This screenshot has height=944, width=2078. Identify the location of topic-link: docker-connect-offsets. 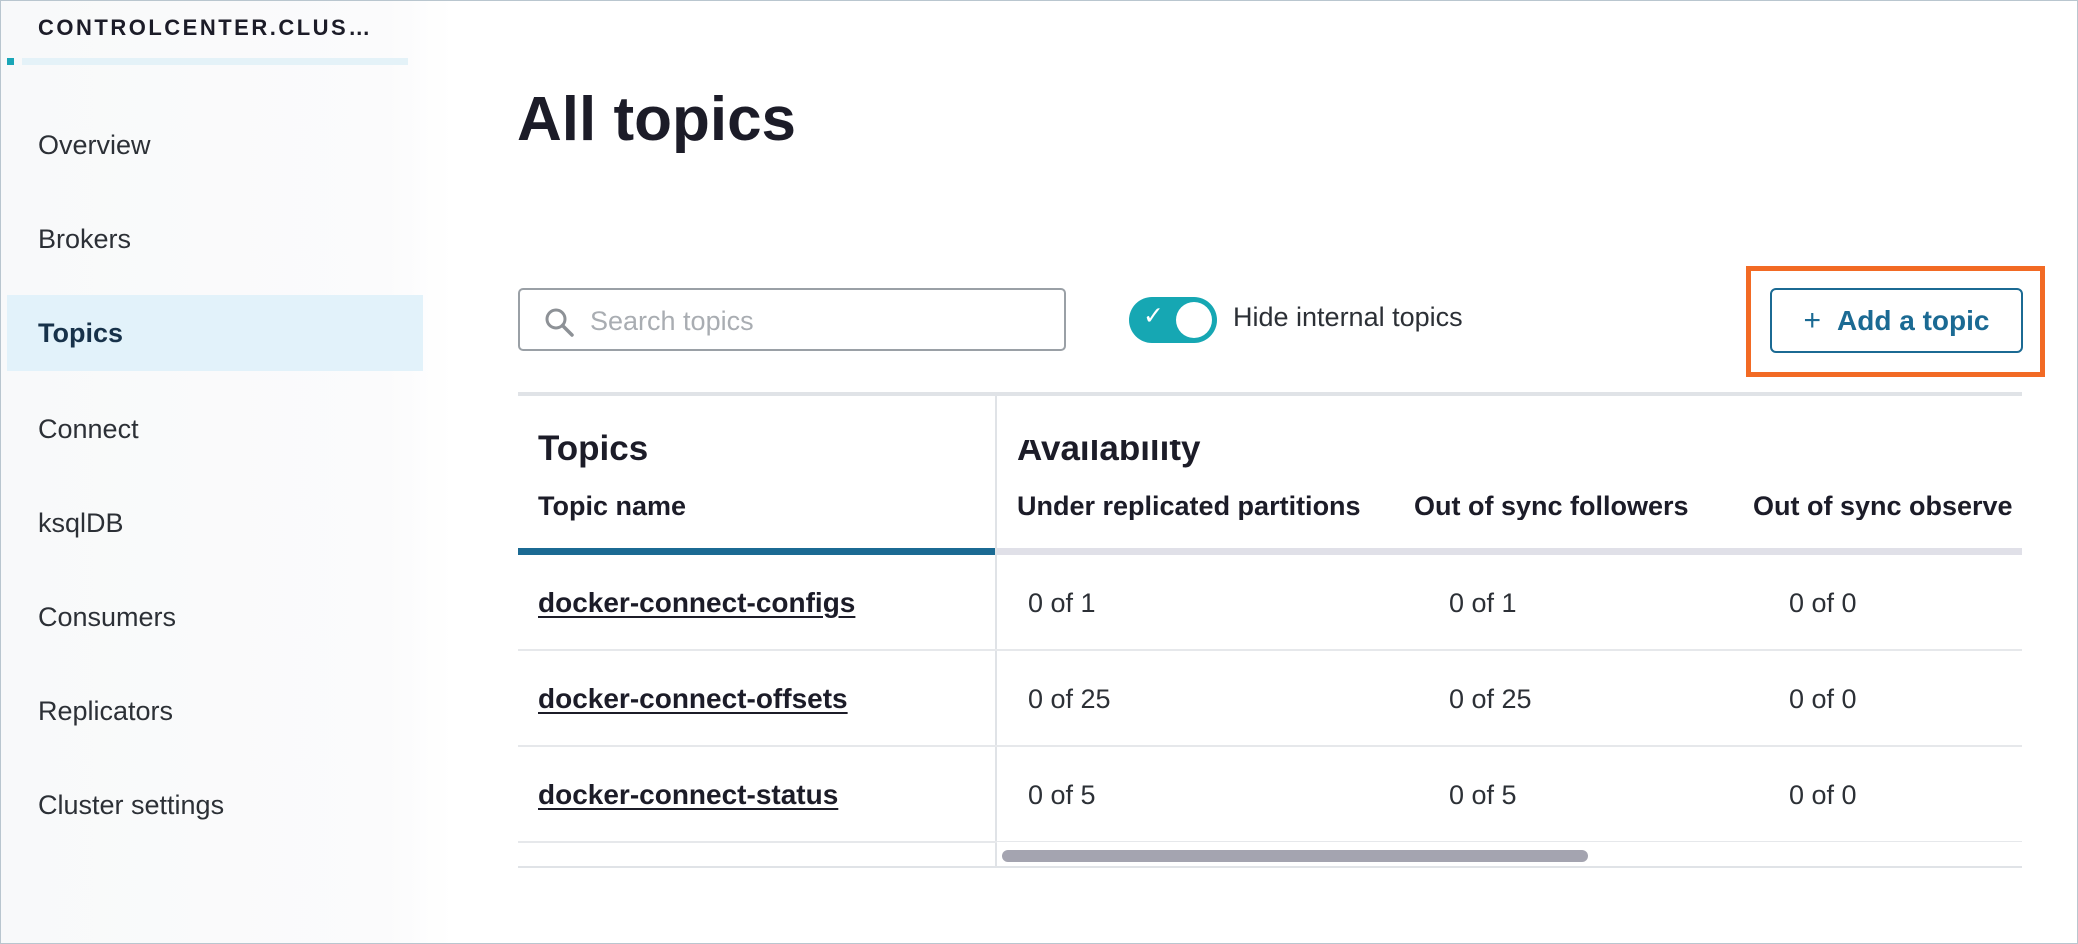
(693, 699).